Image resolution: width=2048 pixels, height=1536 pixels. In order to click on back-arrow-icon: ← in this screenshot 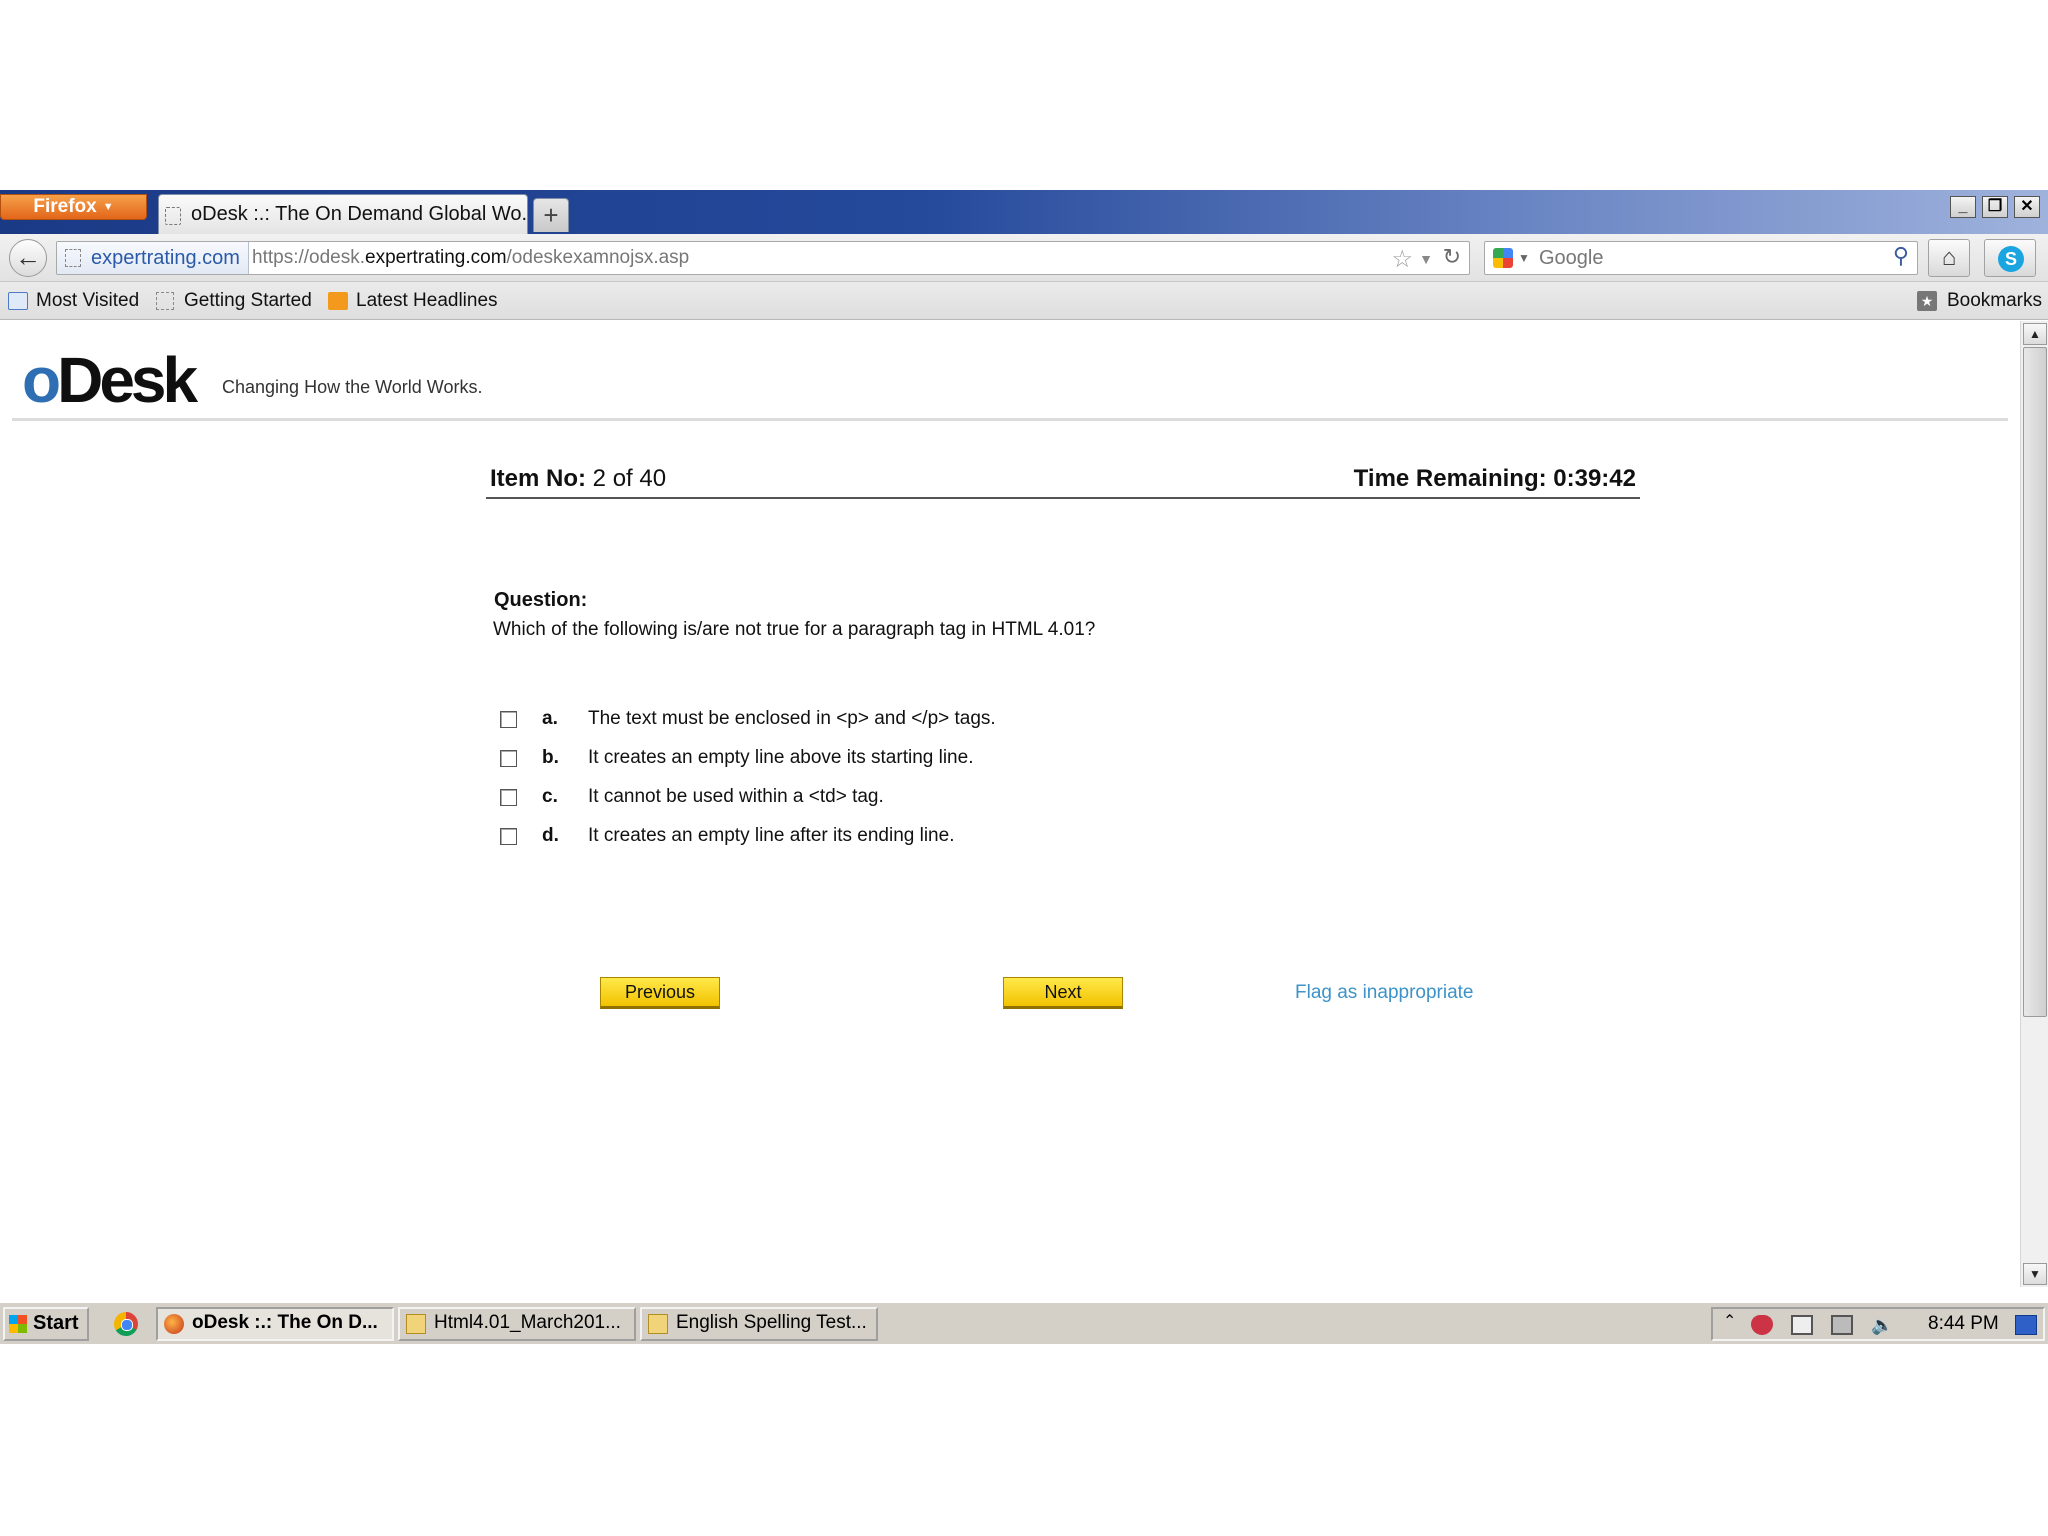, I will do `click(28, 257)`.